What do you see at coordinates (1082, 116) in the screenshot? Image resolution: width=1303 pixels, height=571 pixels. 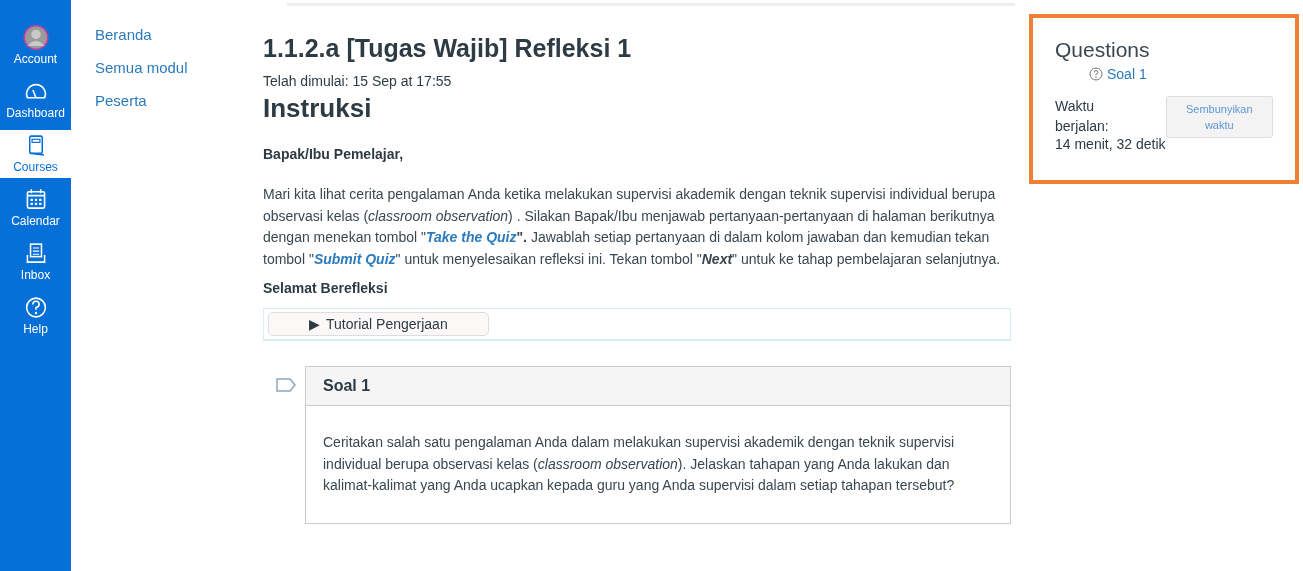 I see `timer-label: Waktu berjalan:` at bounding box center [1082, 116].